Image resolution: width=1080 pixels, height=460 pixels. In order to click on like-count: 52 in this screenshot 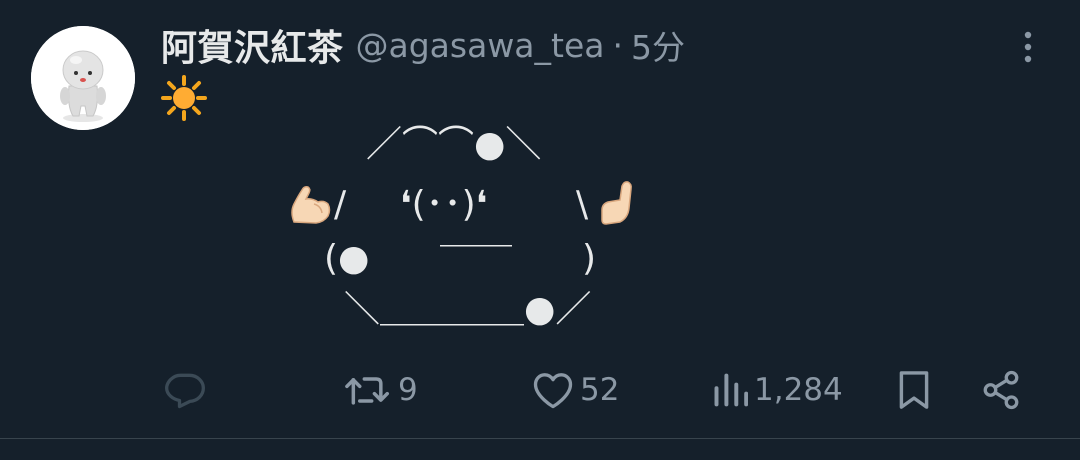, I will do `click(600, 390)`.